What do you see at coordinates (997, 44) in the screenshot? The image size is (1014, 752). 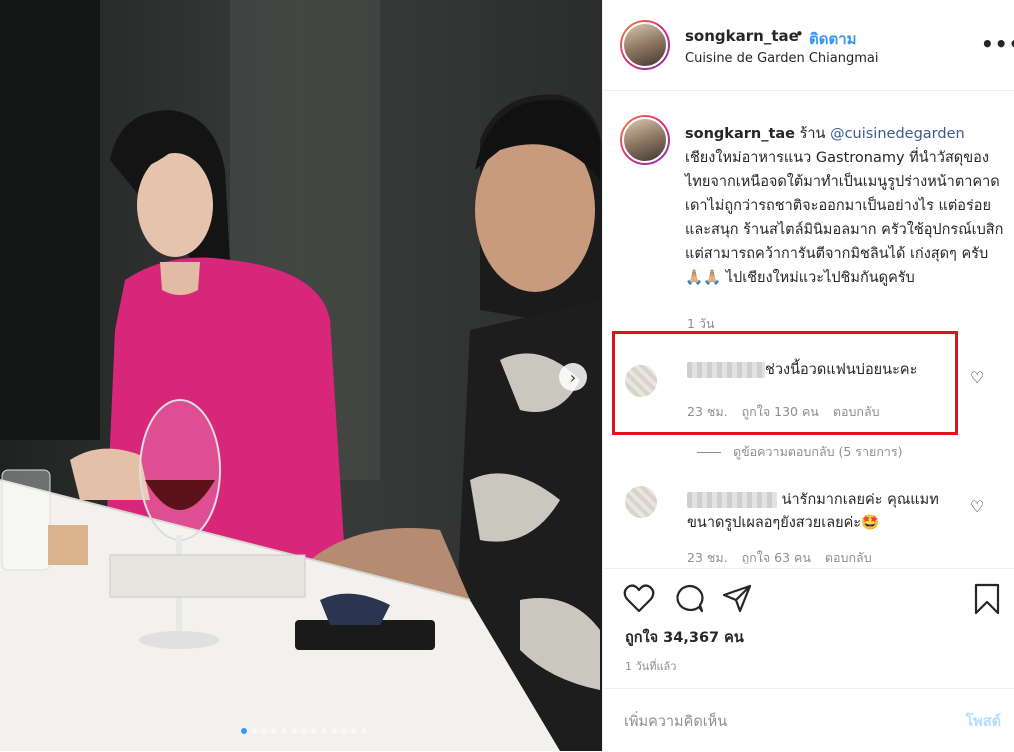 I see `more-horizontal-icon: •••` at bounding box center [997, 44].